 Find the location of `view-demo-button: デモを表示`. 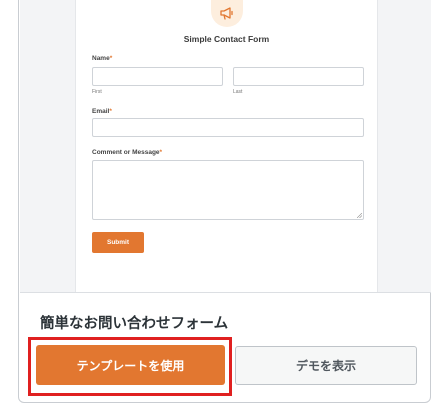

view-demo-button: デモを表示 is located at coordinates (326, 365).